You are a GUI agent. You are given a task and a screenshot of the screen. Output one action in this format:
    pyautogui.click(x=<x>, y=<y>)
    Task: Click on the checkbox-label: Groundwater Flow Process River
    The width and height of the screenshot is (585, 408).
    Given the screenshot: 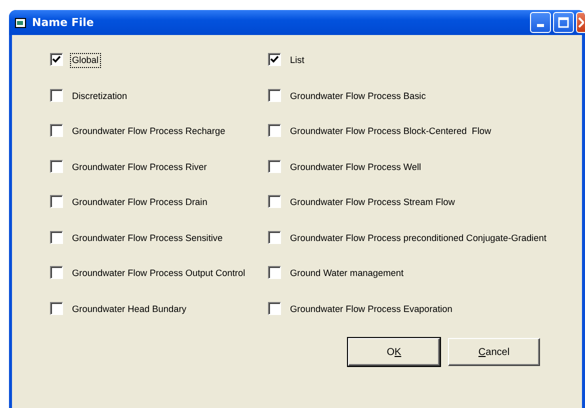 What is the action you would take?
    pyautogui.click(x=139, y=167)
    